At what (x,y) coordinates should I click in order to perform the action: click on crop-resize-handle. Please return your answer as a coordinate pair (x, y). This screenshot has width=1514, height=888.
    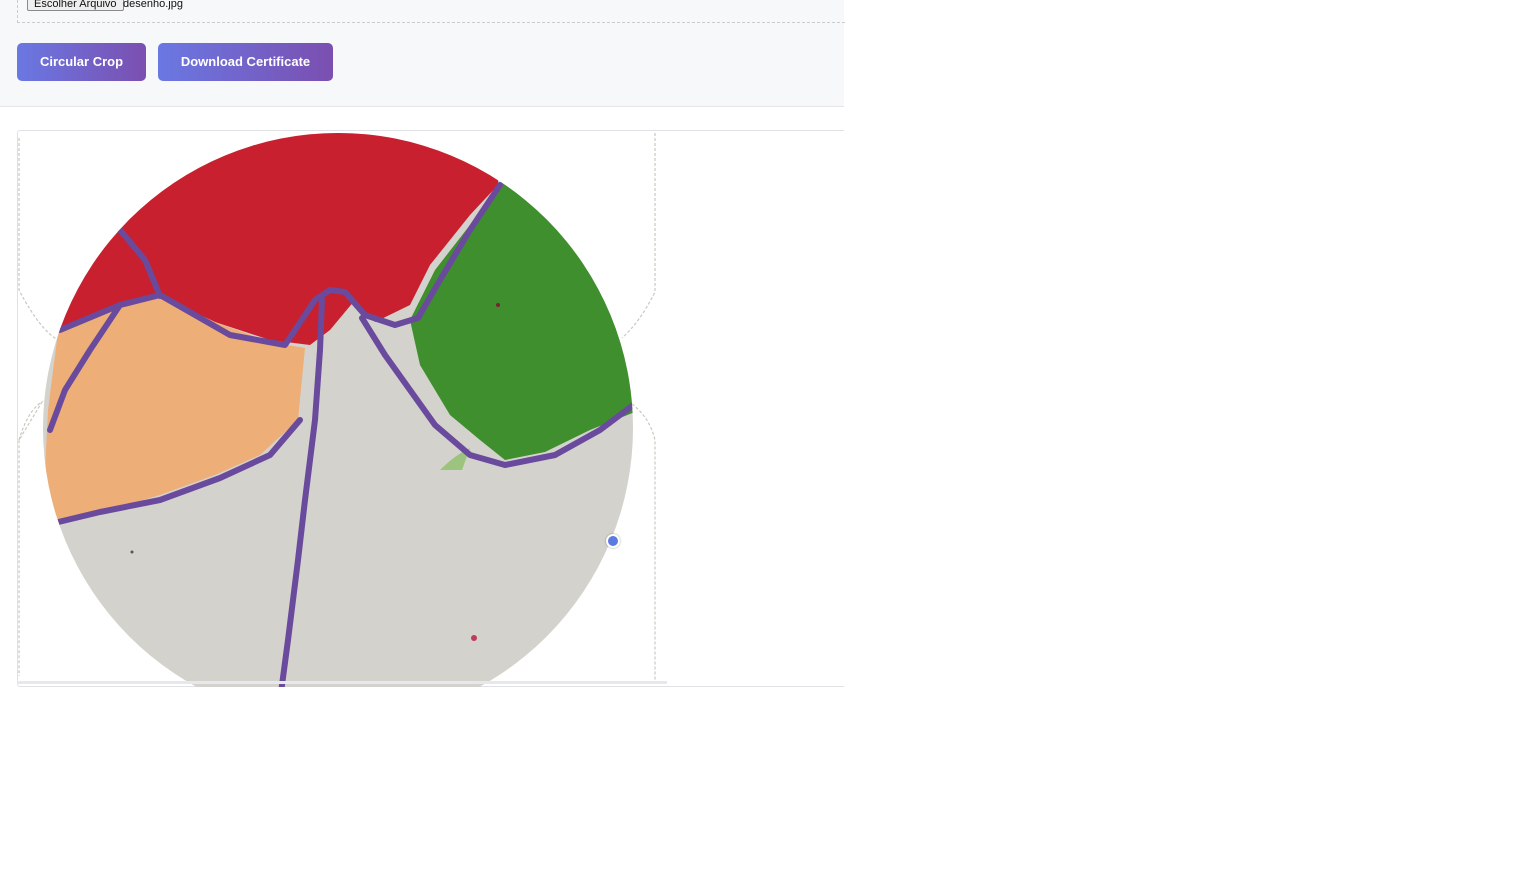
    Looking at the image, I should click on (613, 541).